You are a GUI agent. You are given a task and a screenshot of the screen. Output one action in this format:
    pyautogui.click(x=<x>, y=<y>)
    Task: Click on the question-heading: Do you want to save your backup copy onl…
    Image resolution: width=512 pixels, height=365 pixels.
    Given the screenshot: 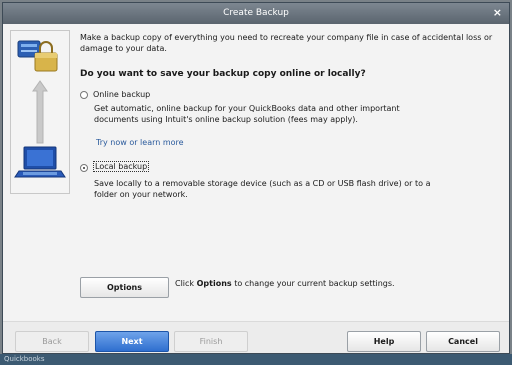 What is the action you would take?
    pyautogui.click(x=223, y=74)
    